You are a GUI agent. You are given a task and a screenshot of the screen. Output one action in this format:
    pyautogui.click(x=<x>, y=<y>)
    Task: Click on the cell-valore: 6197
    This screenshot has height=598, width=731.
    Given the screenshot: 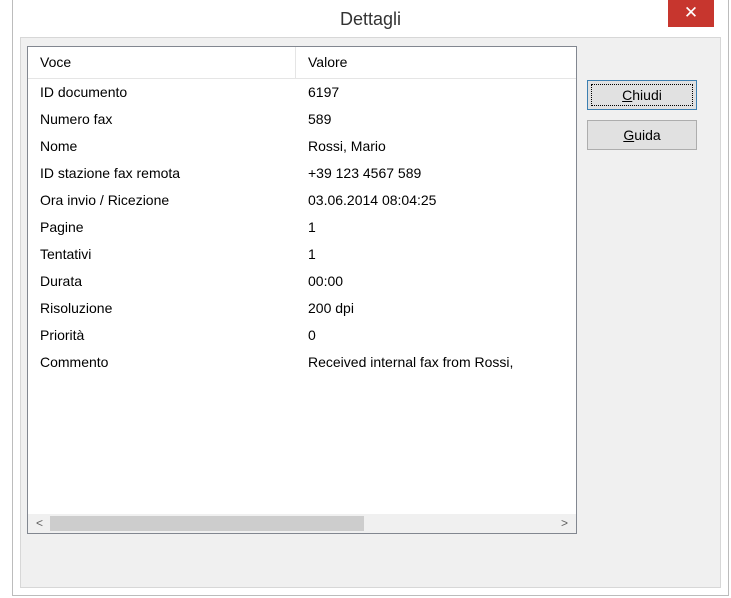 What is the action you would take?
    pyautogui.click(x=324, y=92)
    